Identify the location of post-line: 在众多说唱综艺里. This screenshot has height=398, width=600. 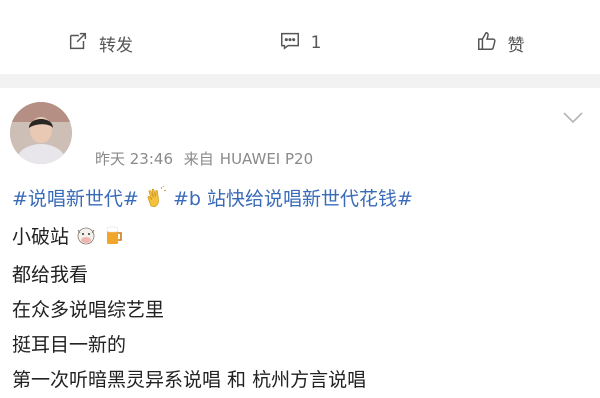
(88, 310).